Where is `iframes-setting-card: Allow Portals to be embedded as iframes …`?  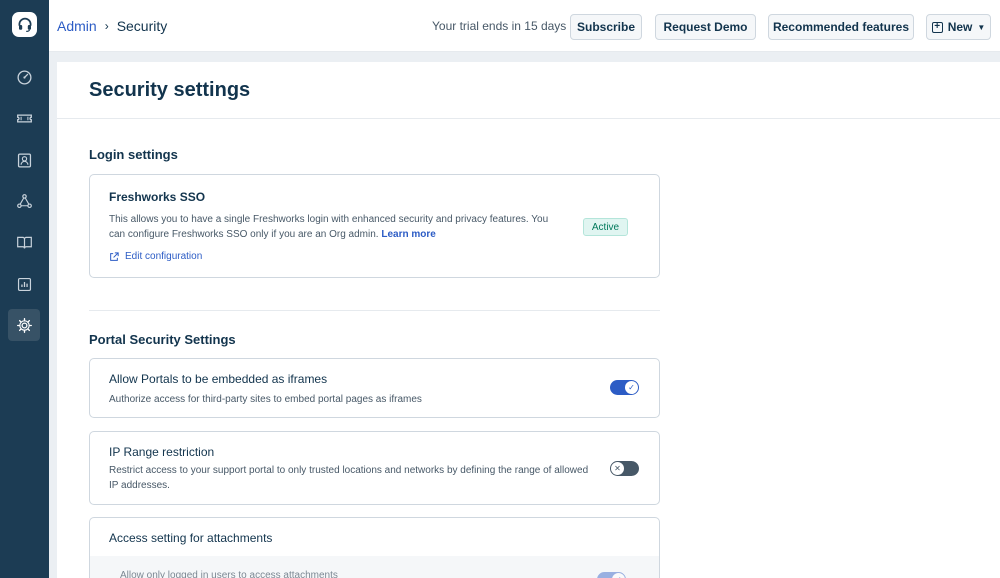
iframes-setting-card: Allow Portals to be embedded as iframes … is located at coordinates (374, 388).